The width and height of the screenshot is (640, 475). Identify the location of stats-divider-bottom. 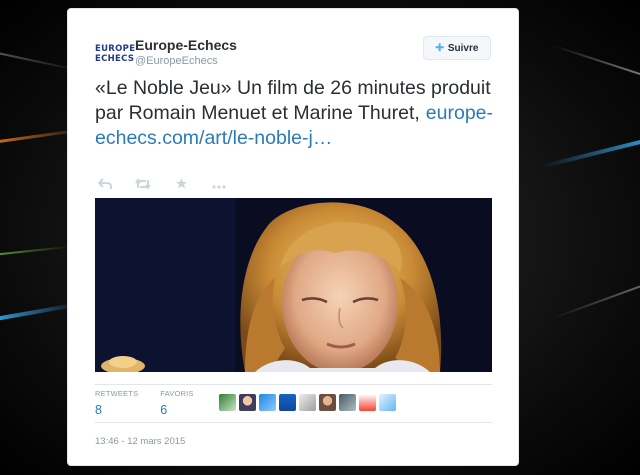
(293, 422).